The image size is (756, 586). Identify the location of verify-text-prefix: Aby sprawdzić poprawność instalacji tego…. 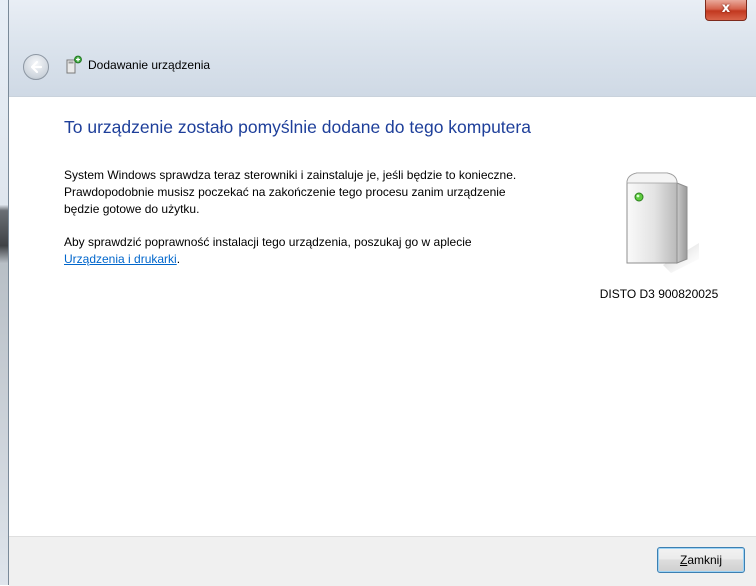
(268, 242).